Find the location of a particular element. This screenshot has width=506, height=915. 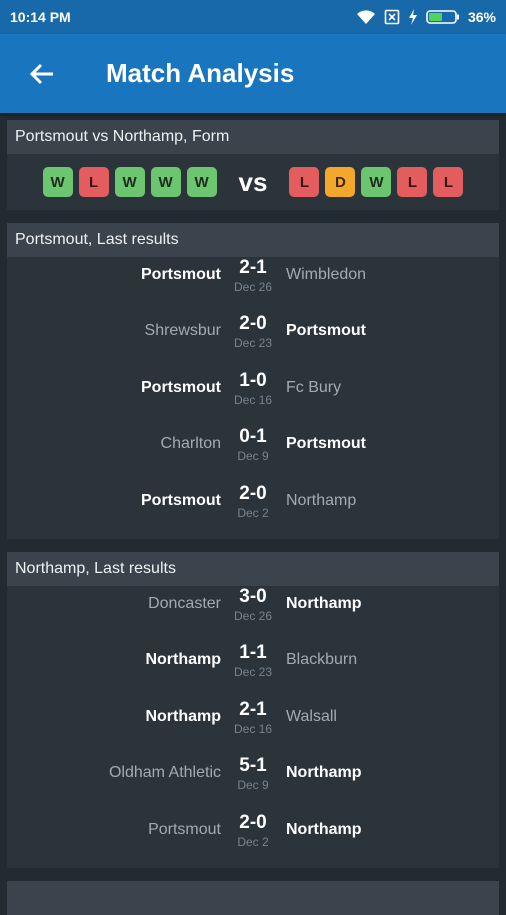

battery-icon is located at coordinates (442, 17).